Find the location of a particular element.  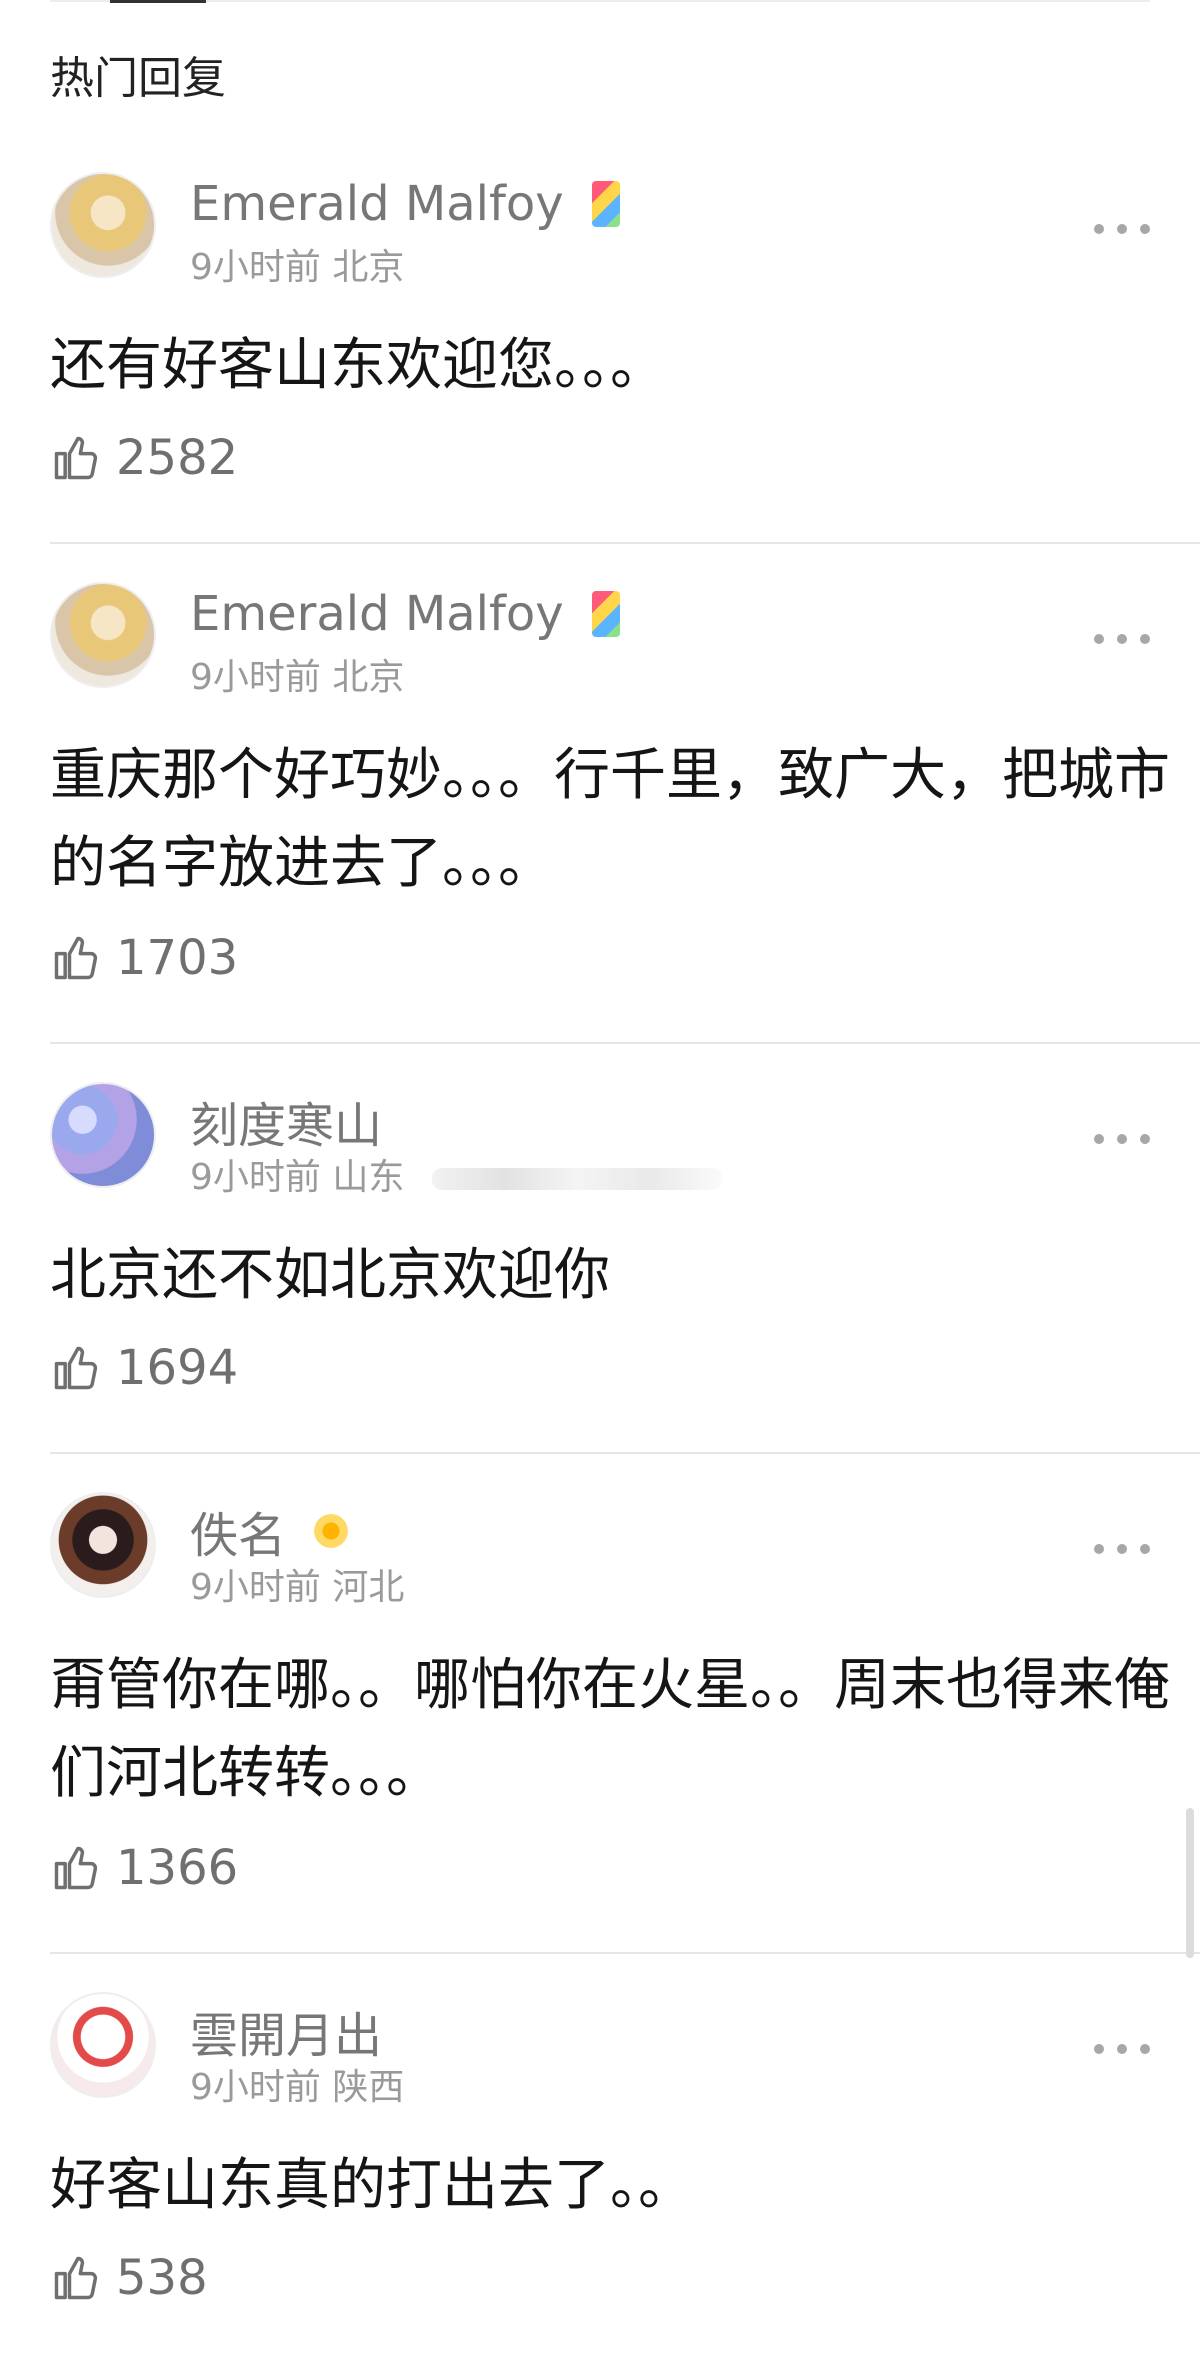

like-button: 1366 is located at coordinates (144, 1868).